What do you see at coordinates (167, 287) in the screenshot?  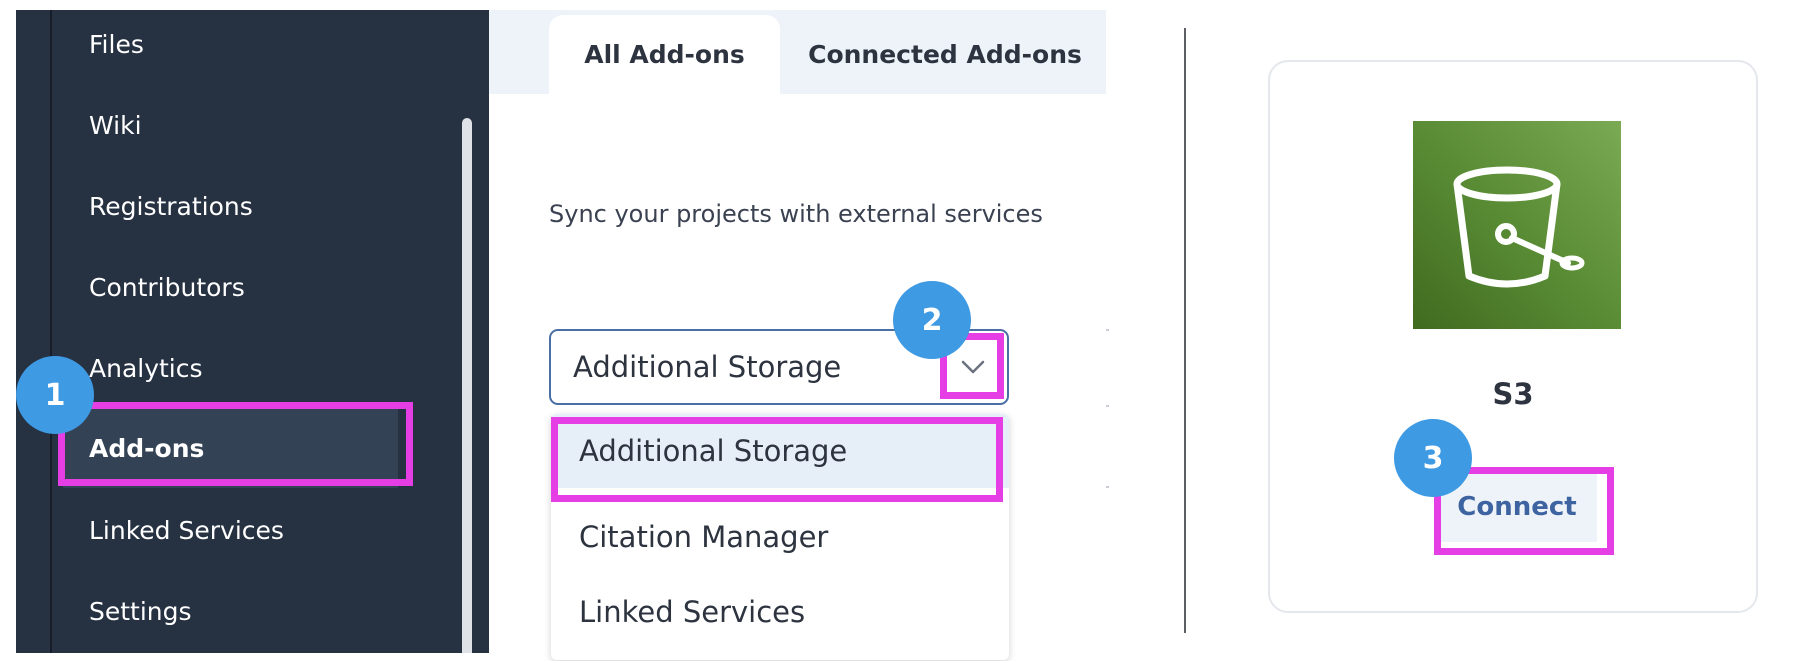 I see `sidebar-item-label: Contributors` at bounding box center [167, 287].